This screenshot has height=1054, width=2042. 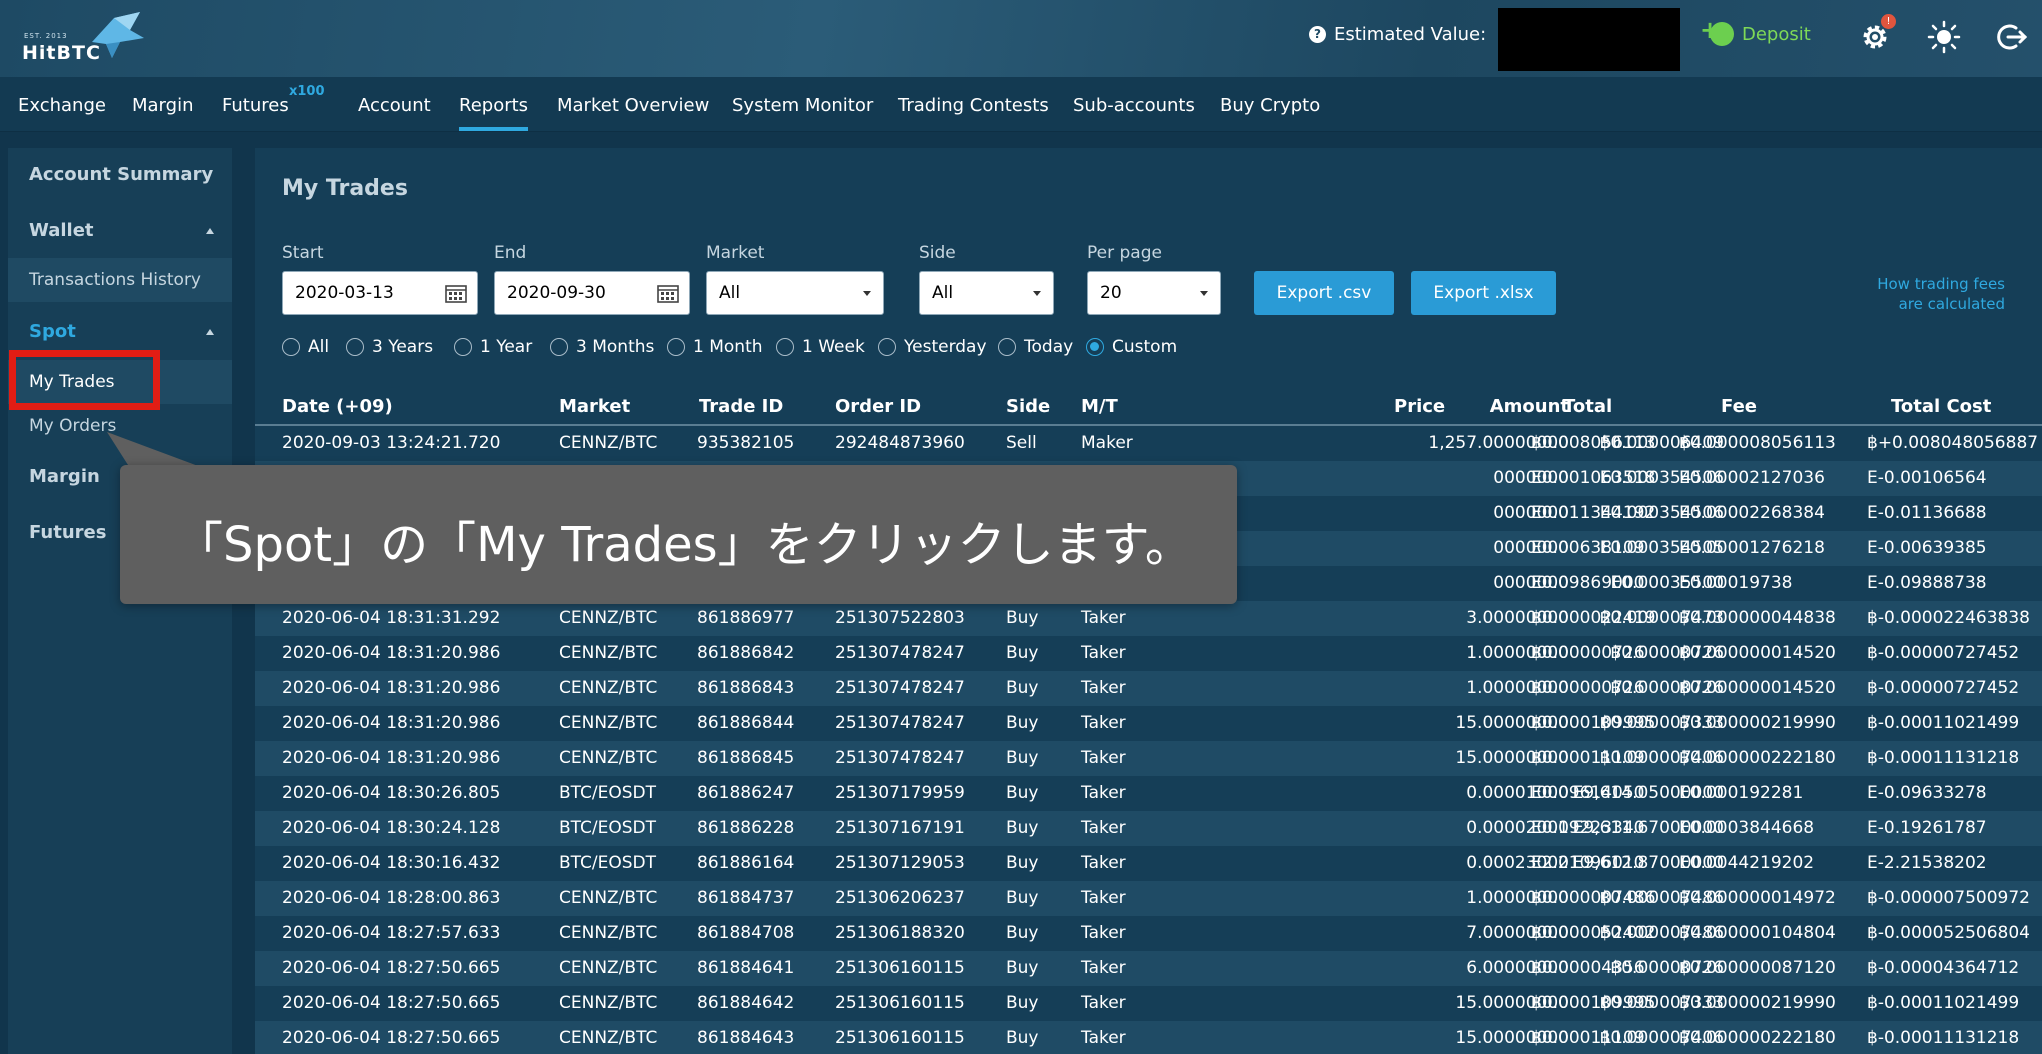 I want to click on cell-fee: E0.00002127036, so click(x=1752, y=478).